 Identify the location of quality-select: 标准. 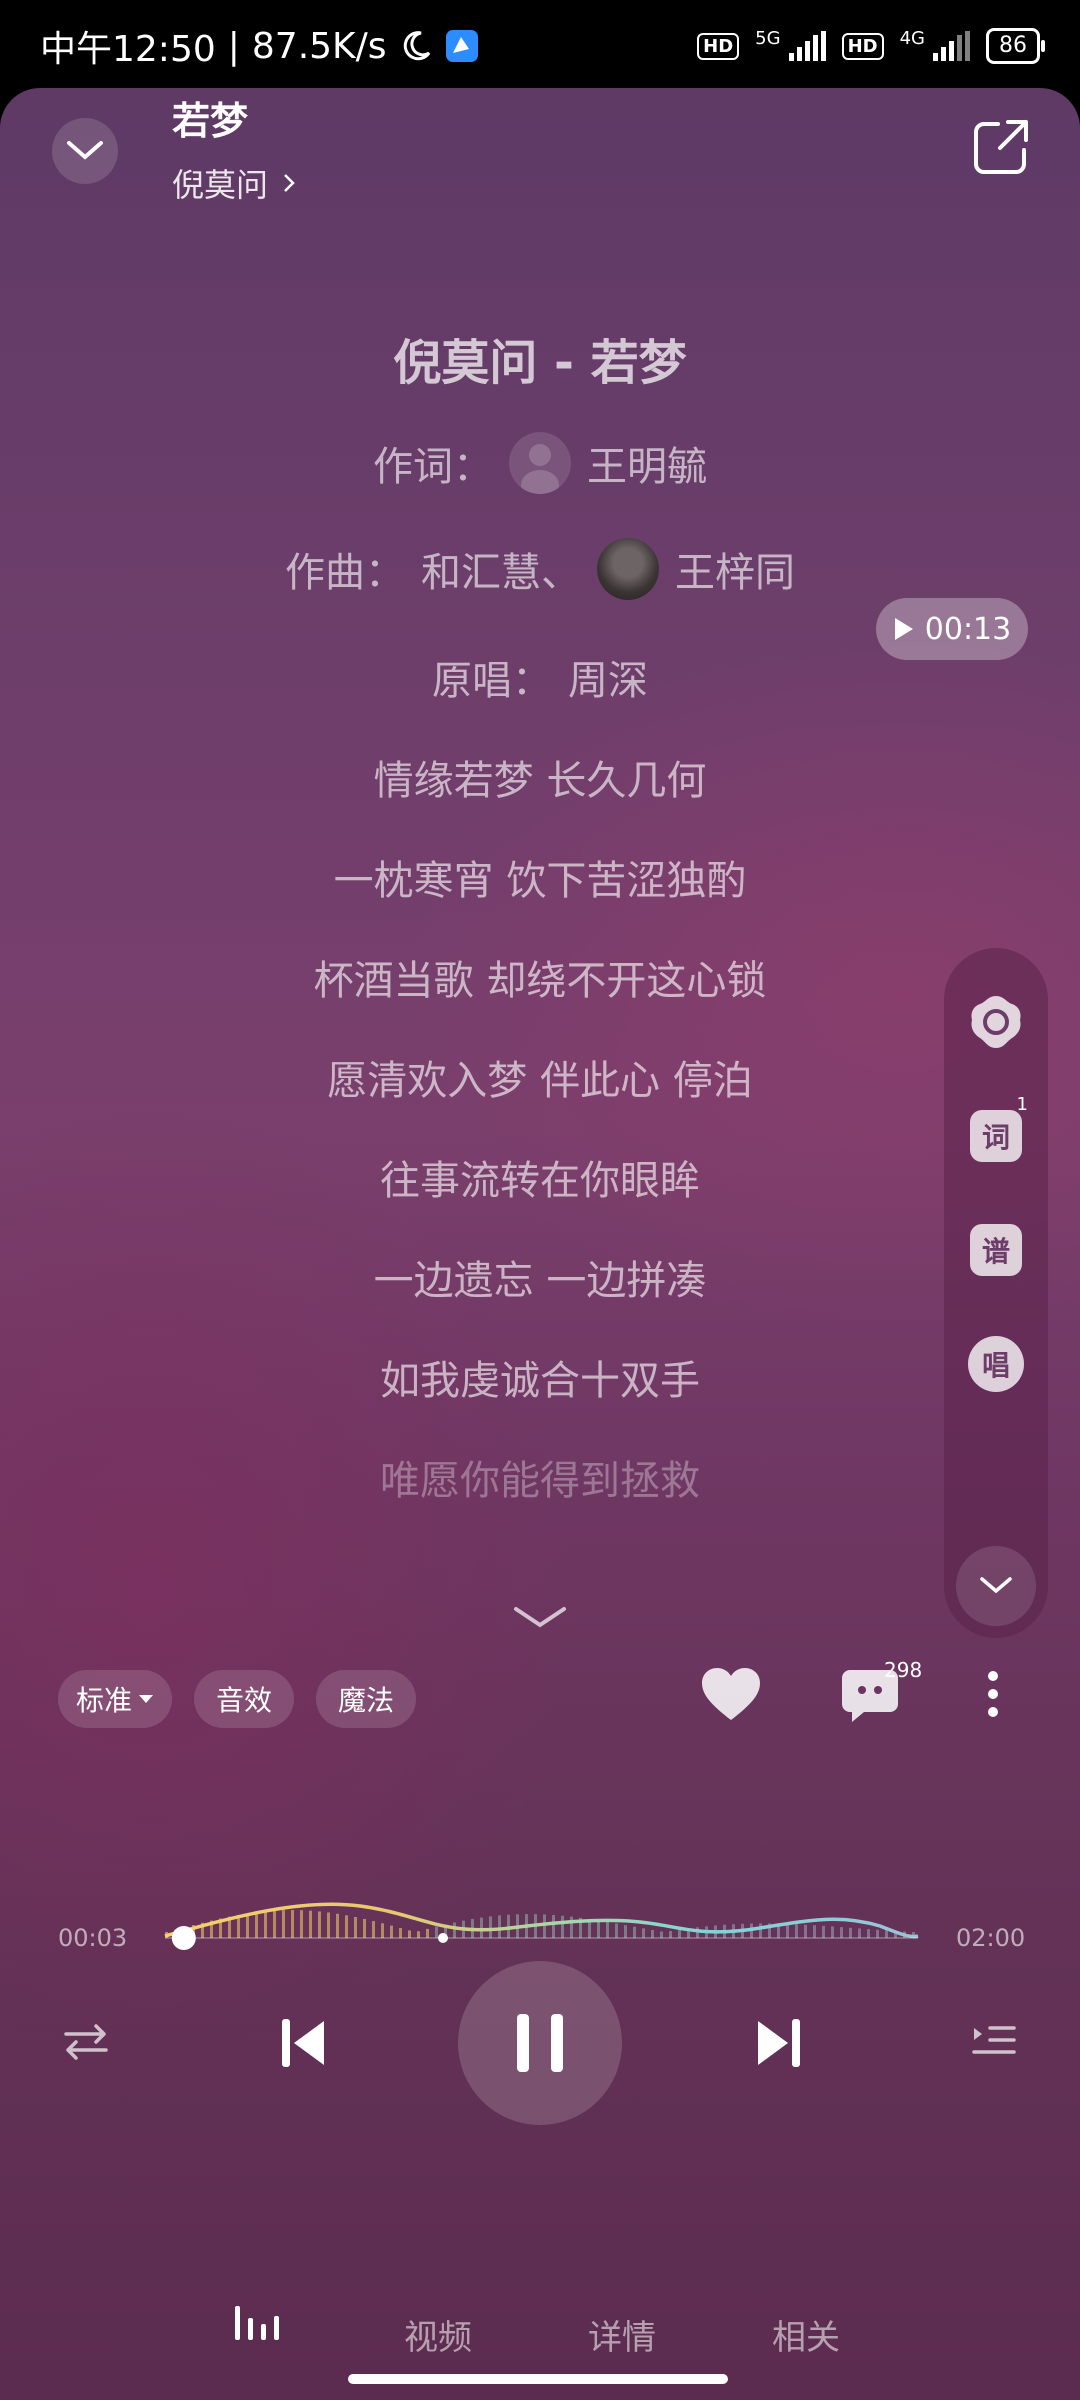
(115, 1699).